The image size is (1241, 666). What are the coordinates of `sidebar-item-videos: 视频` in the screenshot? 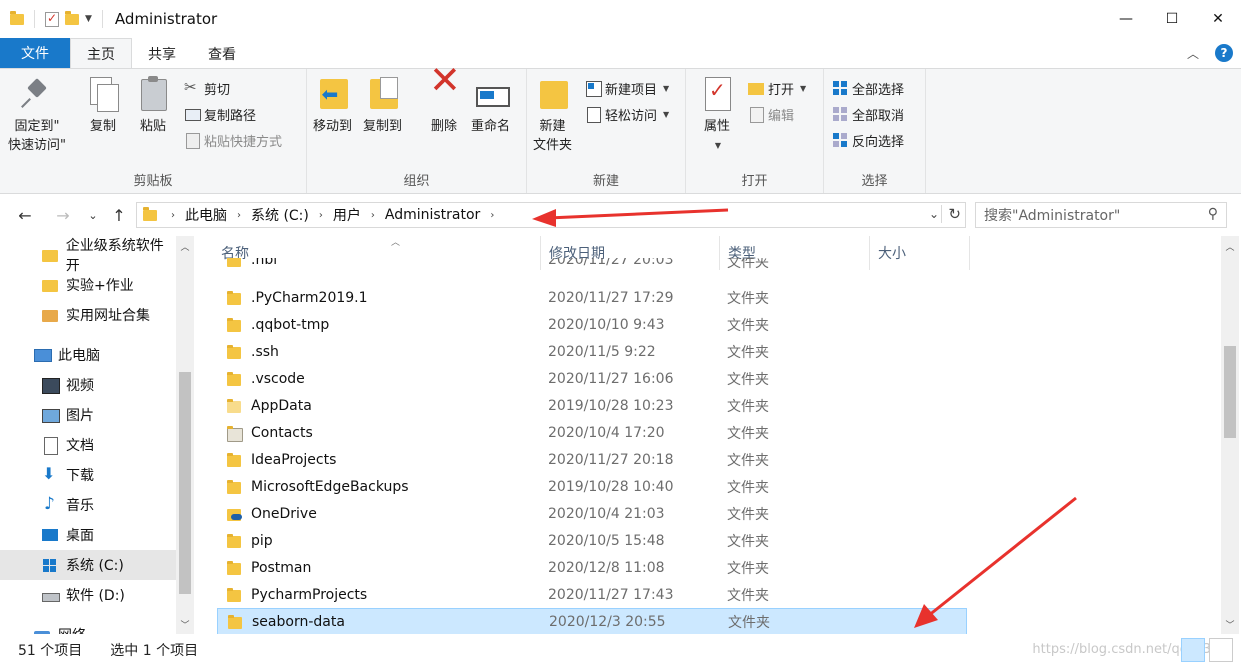 It's located at (88, 385).